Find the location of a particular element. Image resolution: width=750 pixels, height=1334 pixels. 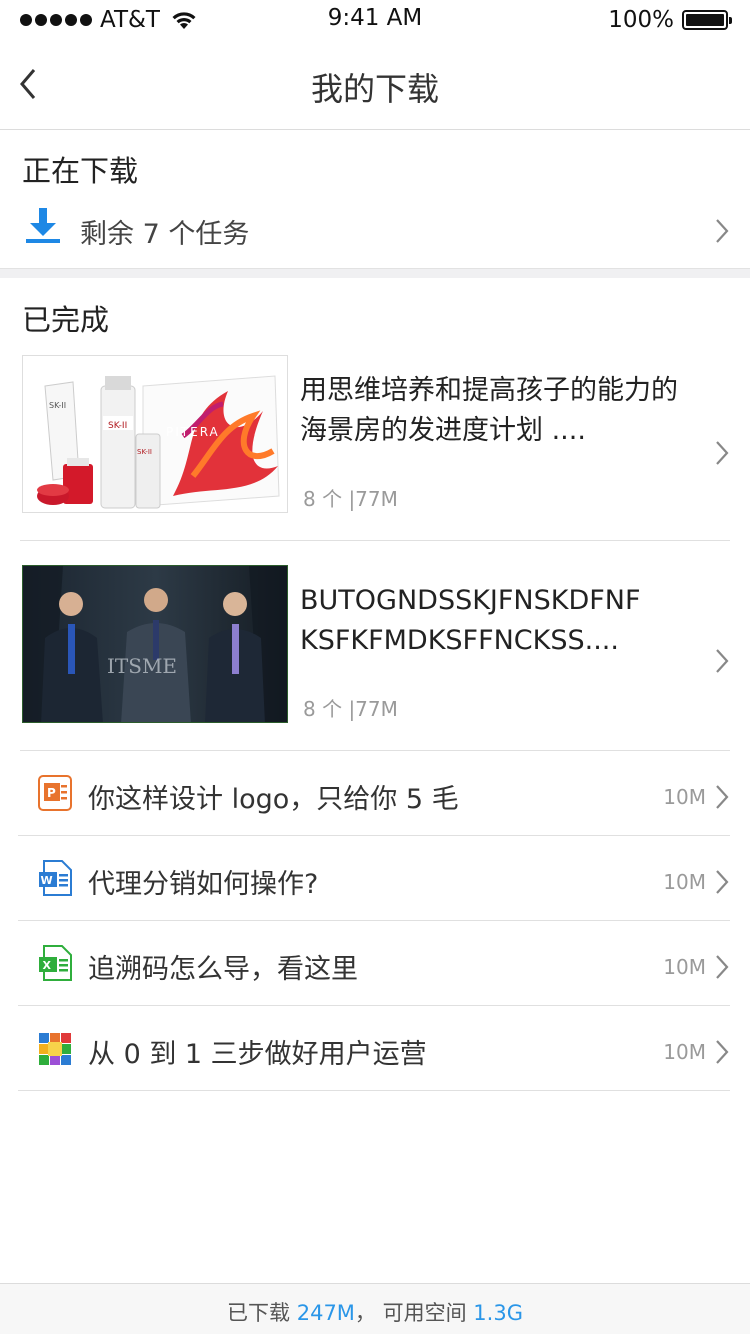

page-title: 我的下载 is located at coordinates (374, 89).